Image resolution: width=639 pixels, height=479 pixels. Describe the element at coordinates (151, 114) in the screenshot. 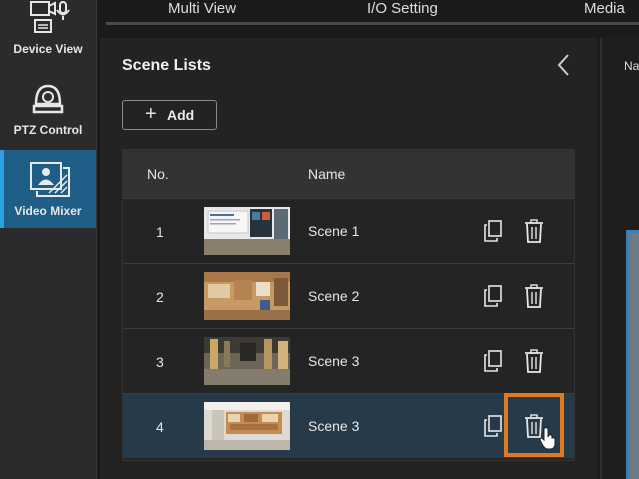

I see `plus-icon: +` at that location.